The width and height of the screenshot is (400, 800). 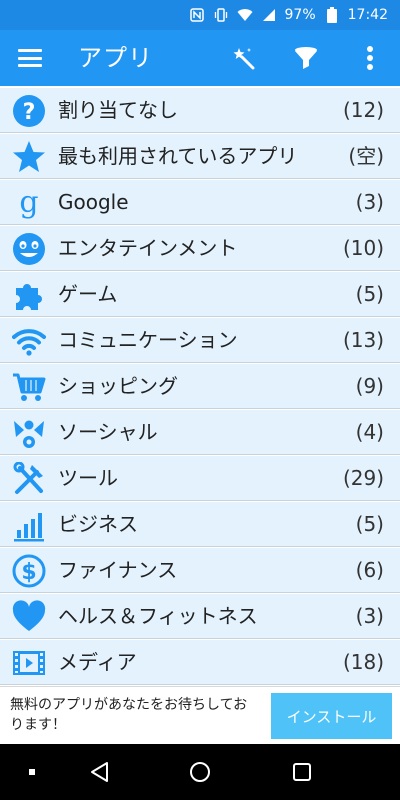 What do you see at coordinates (93, 202) in the screenshot?
I see `category-label: Google` at bounding box center [93, 202].